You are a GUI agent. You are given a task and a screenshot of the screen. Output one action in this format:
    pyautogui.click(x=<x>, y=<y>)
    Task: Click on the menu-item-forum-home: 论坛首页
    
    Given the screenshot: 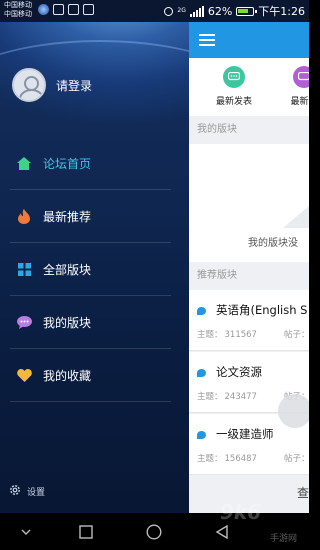 What is the action you would take?
    pyautogui.click(x=94, y=163)
    